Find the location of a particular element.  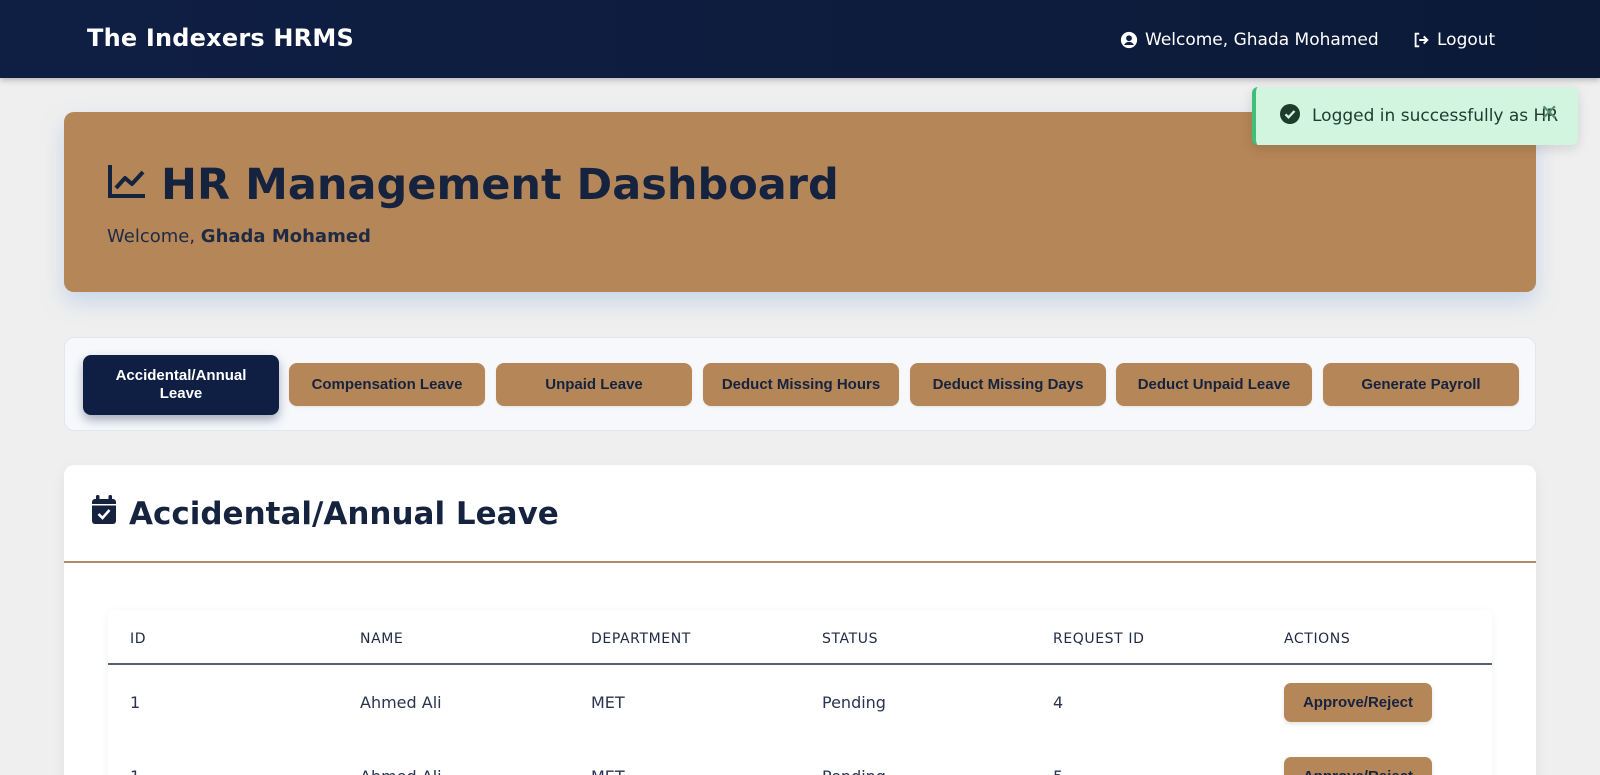

column-header-status: STATUS is located at coordinates (850, 639).